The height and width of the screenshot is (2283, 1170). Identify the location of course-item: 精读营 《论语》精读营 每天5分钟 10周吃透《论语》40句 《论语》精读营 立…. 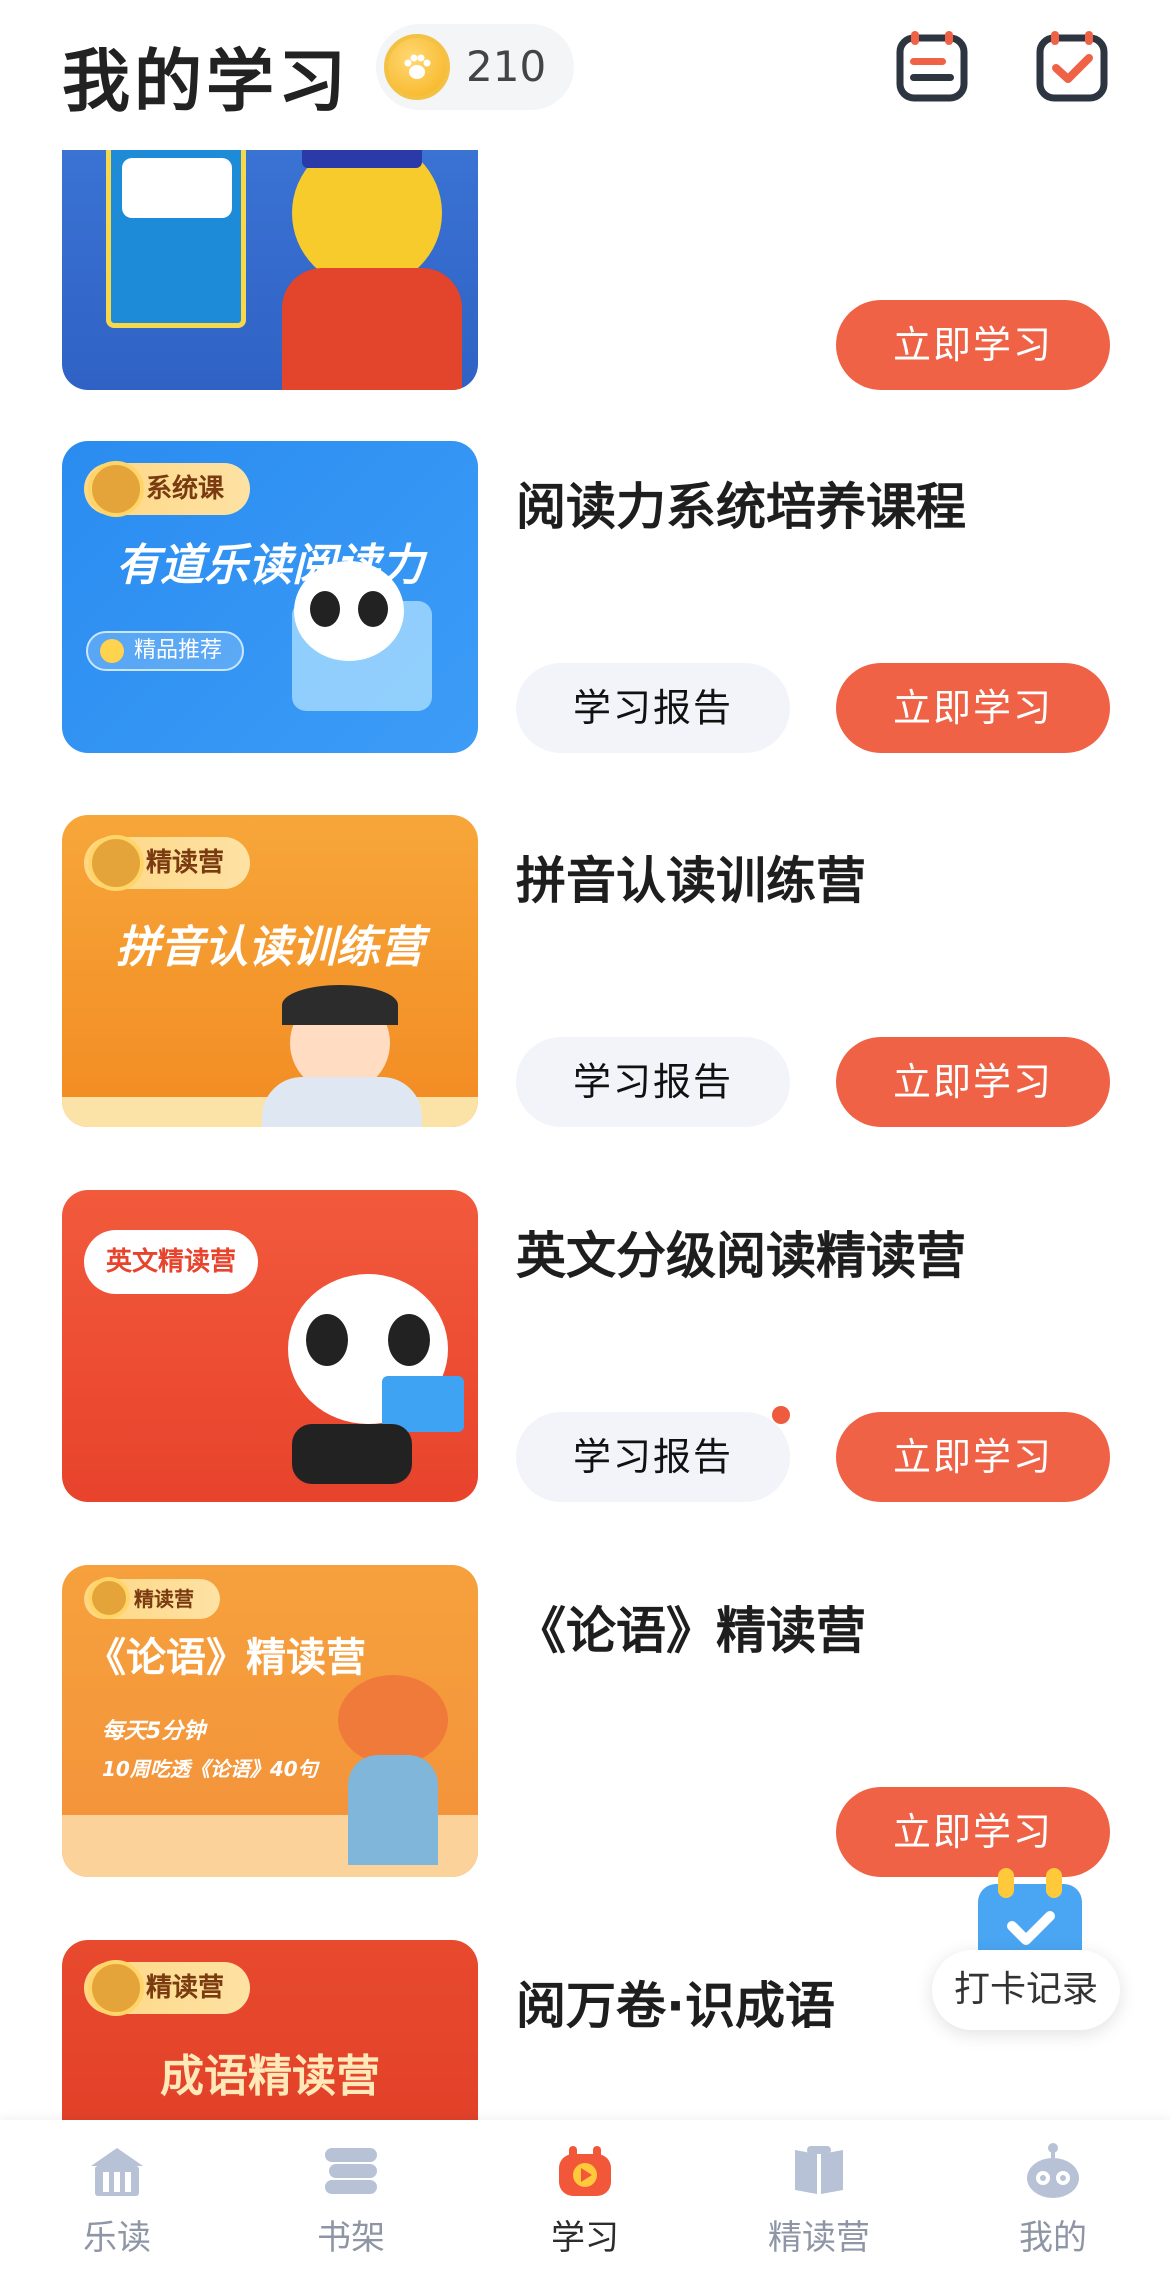
(585, 1721).